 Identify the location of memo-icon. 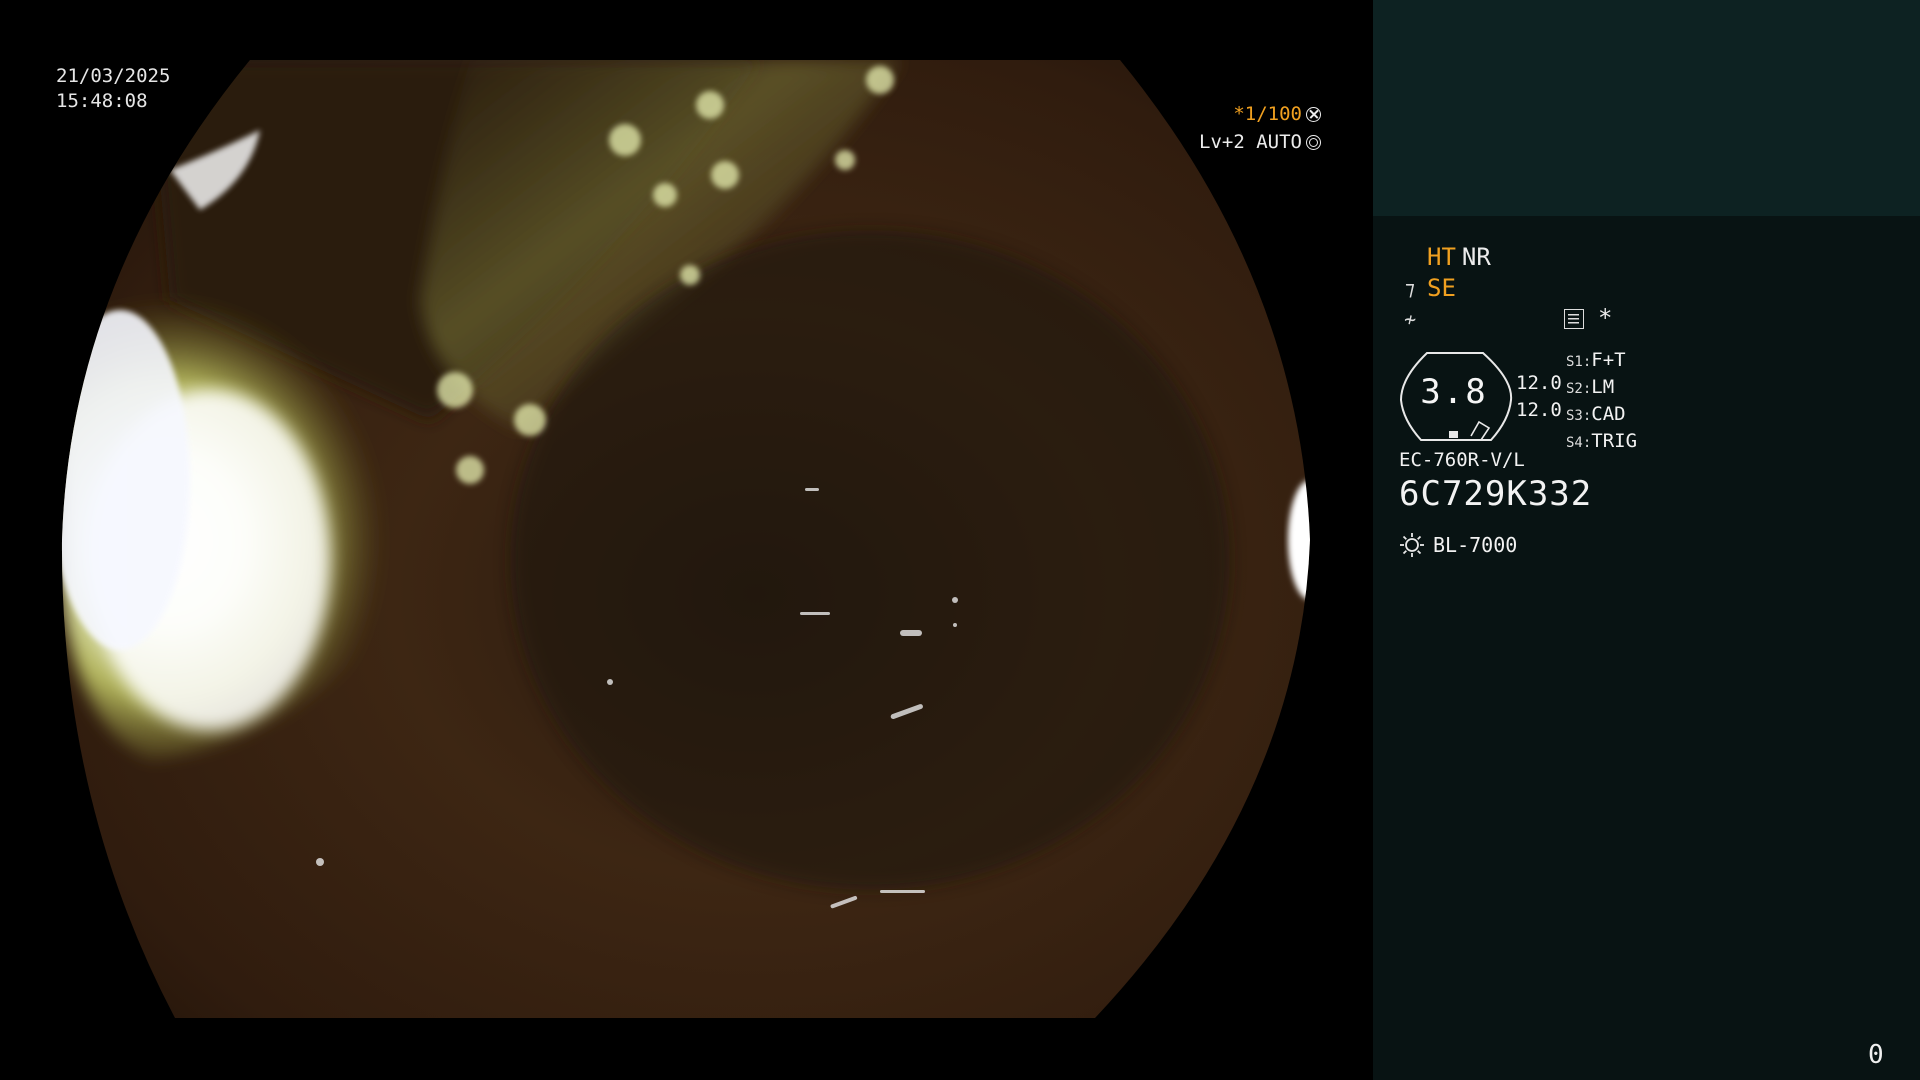
(1574, 319).